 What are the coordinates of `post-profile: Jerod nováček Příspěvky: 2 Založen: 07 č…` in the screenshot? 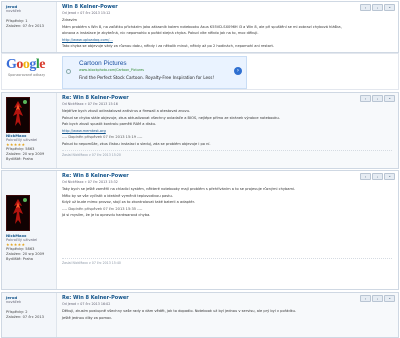 It's located at (29, 315).